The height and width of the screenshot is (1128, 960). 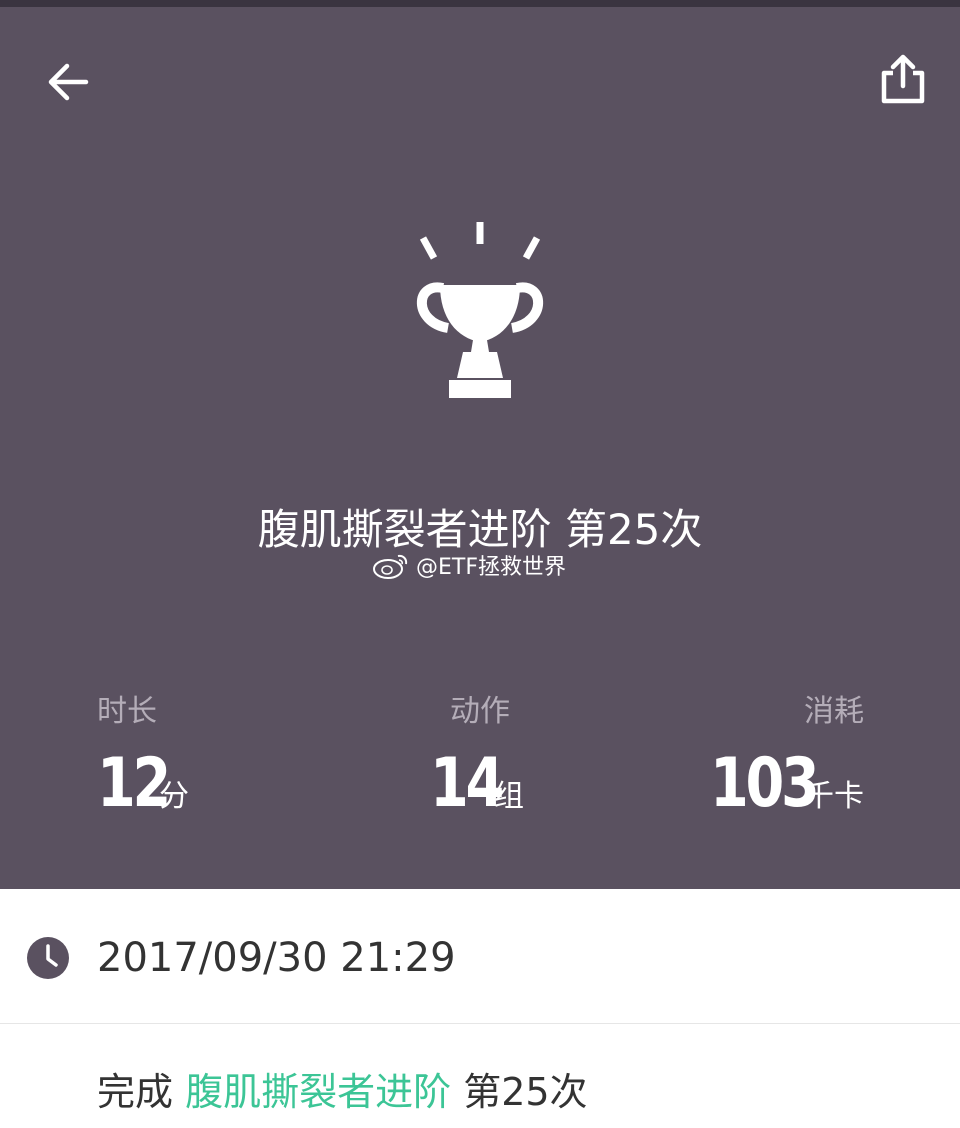 What do you see at coordinates (480, 3) in the screenshot?
I see `status-strip` at bounding box center [480, 3].